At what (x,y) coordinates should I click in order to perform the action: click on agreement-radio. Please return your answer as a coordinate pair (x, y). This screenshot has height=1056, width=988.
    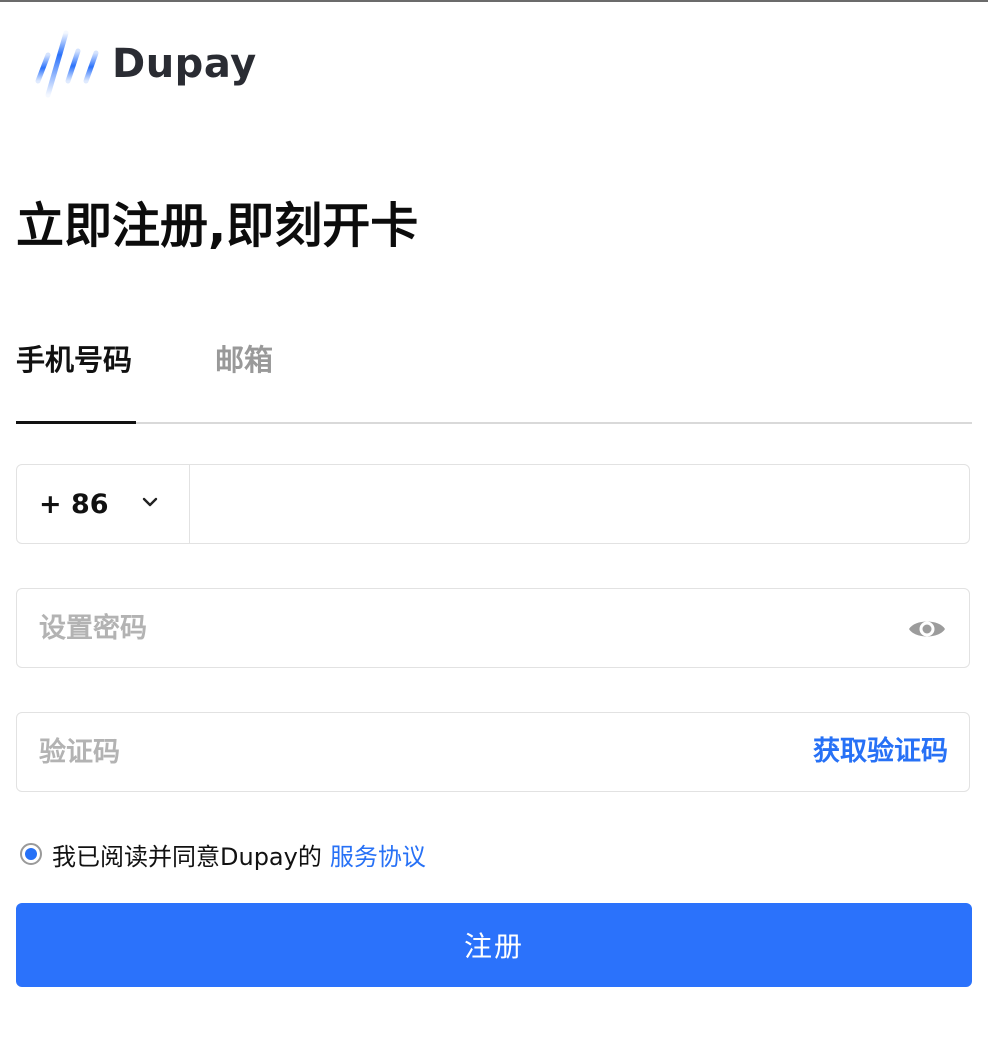
    Looking at the image, I should click on (31, 854).